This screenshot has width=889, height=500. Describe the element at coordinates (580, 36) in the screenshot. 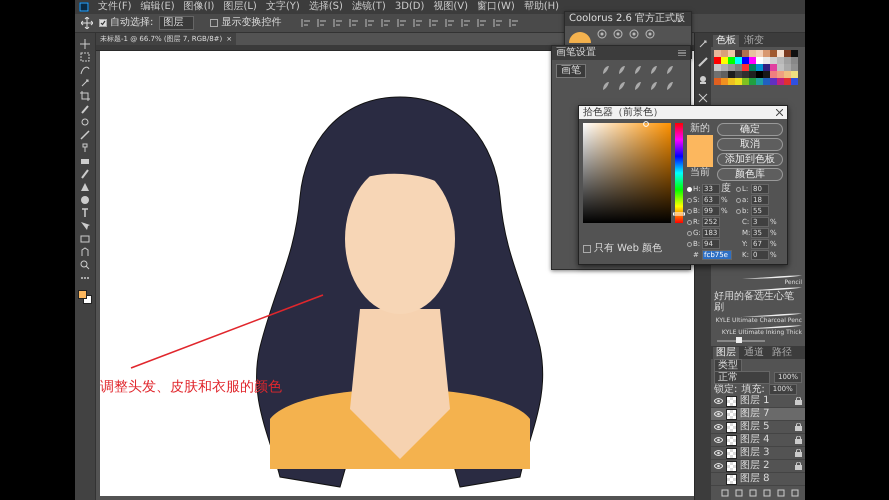

I see `color-wheel-icon` at that location.